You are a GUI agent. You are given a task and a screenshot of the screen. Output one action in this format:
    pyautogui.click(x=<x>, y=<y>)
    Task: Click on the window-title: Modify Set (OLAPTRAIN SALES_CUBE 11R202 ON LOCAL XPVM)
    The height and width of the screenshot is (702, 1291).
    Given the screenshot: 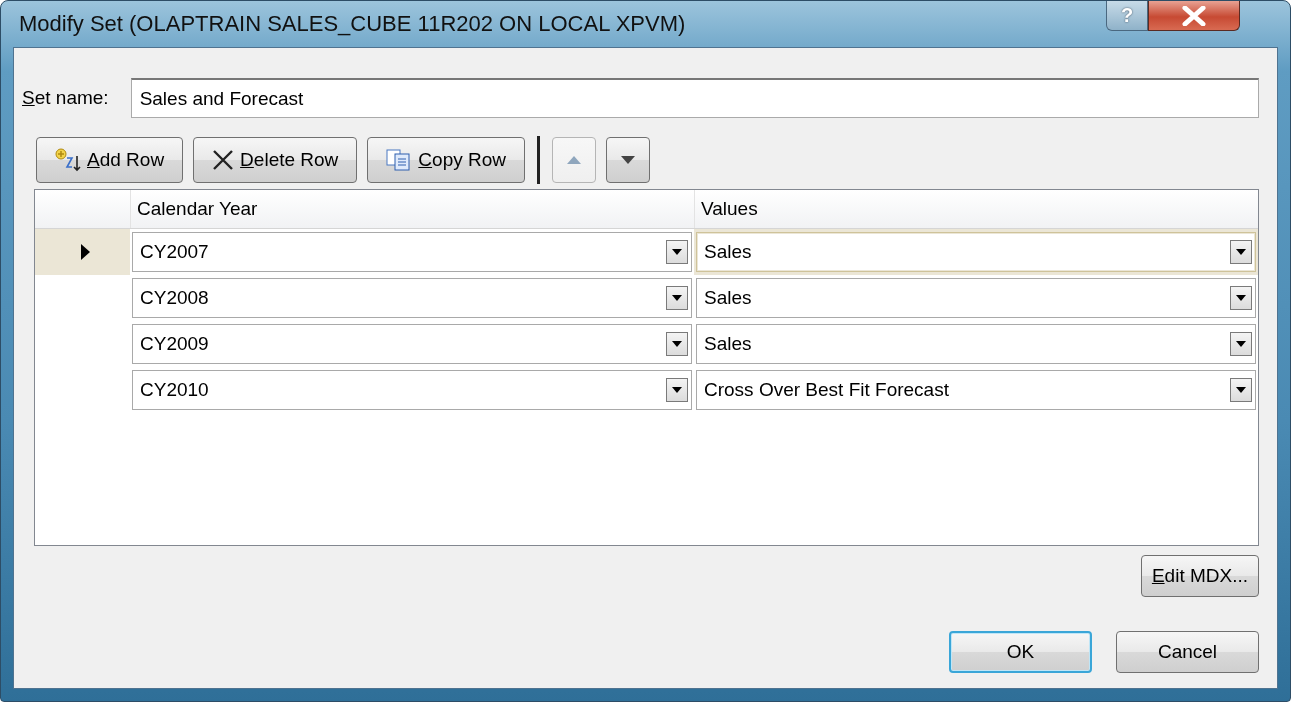 What is the action you would take?
    pyautogui.click(x=352, y=24)
    